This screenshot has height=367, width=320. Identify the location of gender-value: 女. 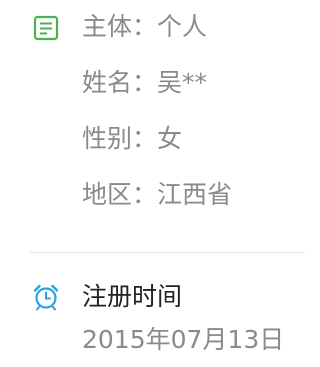
(170, 138).